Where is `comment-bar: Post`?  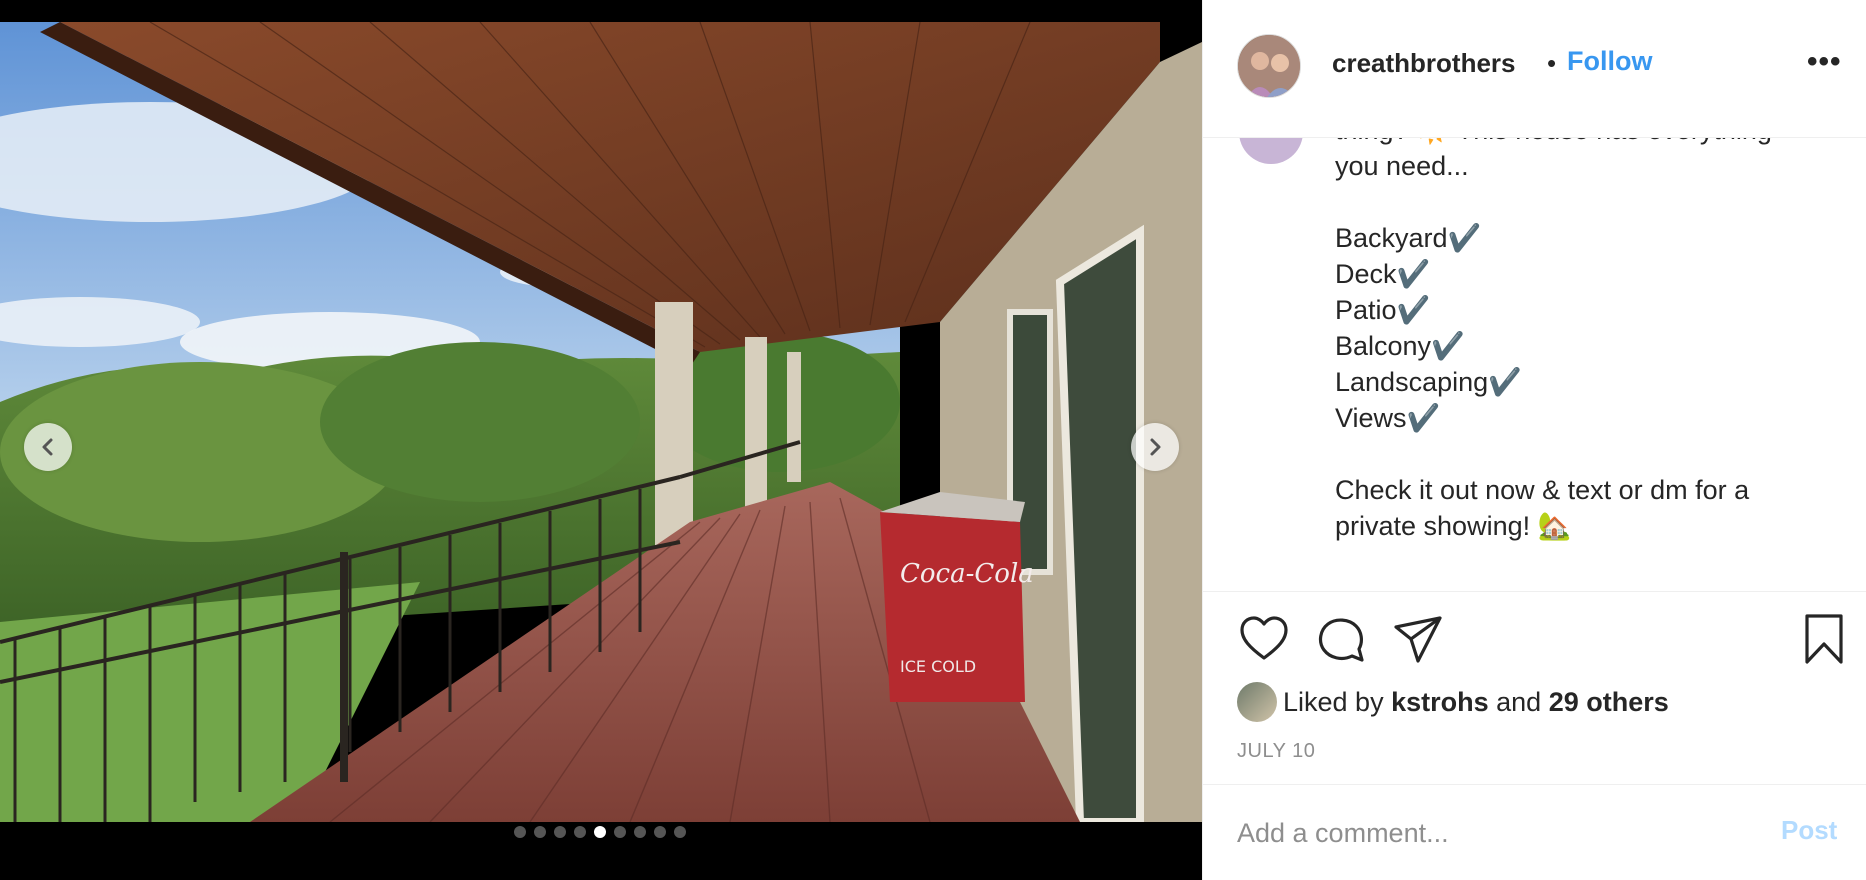 comment-bar: Post is located at coordinates (1534, 832).